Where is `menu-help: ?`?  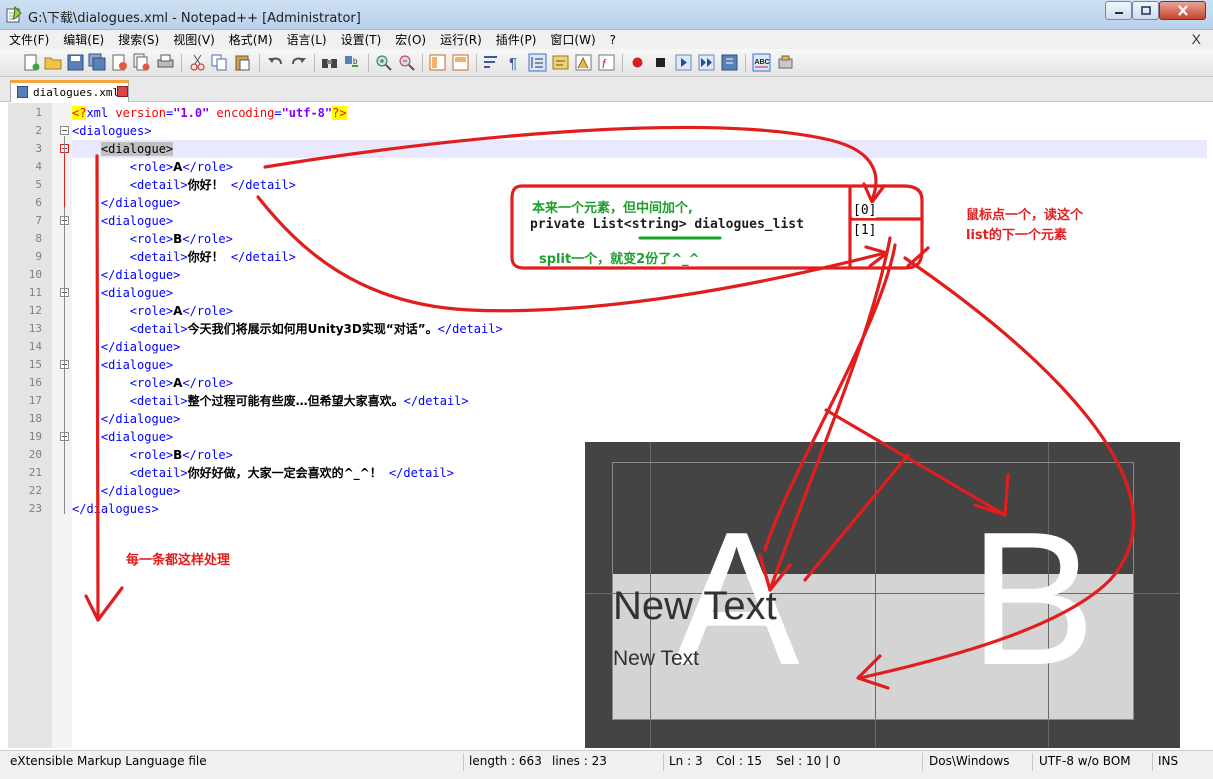
menu-help: ? is located at coordinates (613, 40).